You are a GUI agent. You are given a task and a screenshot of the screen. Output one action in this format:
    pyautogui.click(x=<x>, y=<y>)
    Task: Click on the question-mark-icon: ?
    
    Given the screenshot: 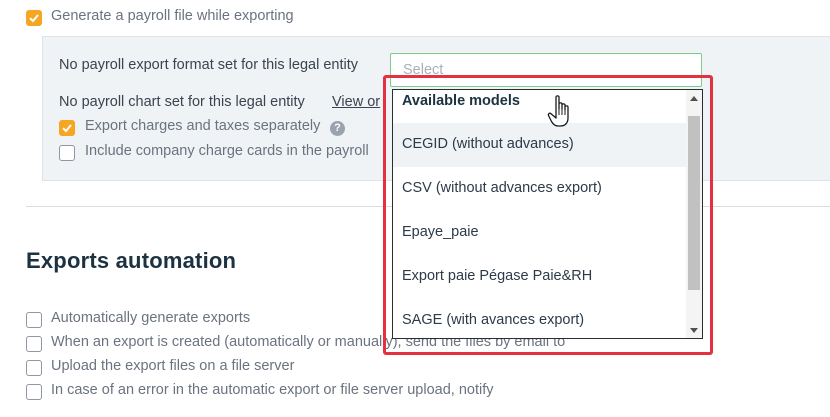 What is the action you would take?
    pyautogui.click(x=337, y=128)
    